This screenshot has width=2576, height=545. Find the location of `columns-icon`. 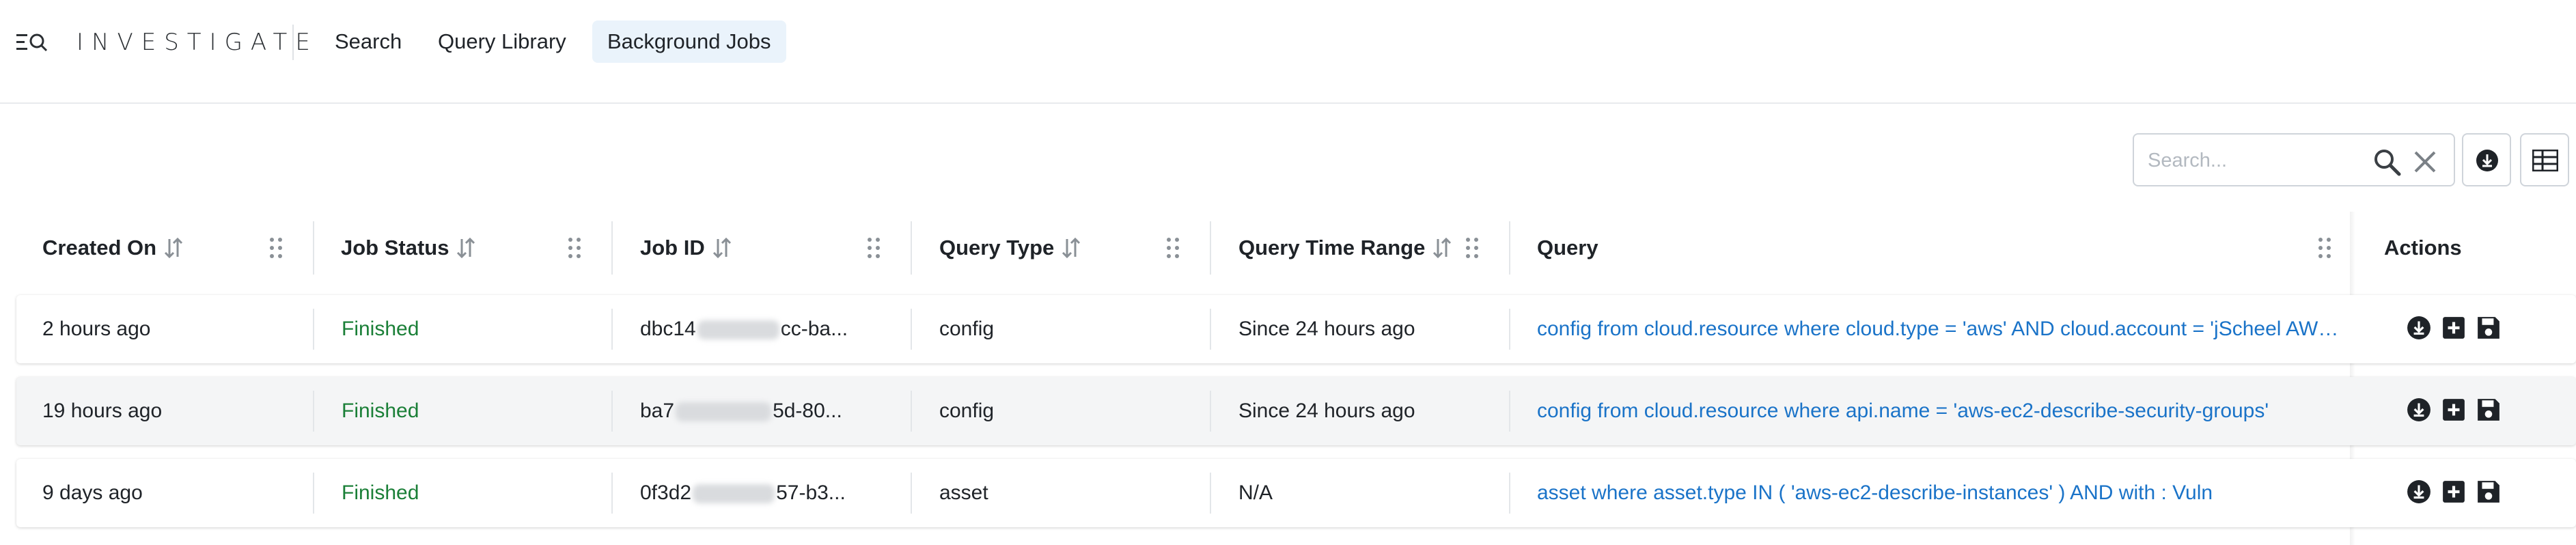

columns-icon is located at coordinates (2545, 161).